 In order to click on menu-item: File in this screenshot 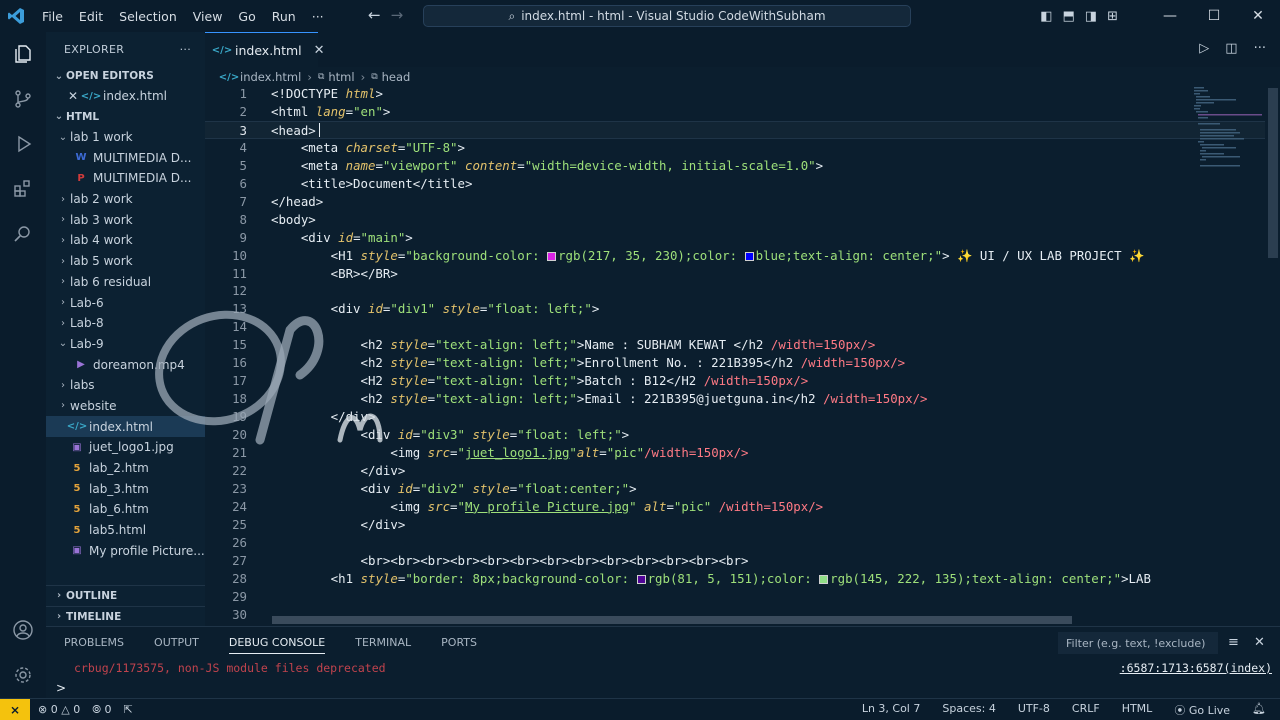, I will do `click(52, 16)`.